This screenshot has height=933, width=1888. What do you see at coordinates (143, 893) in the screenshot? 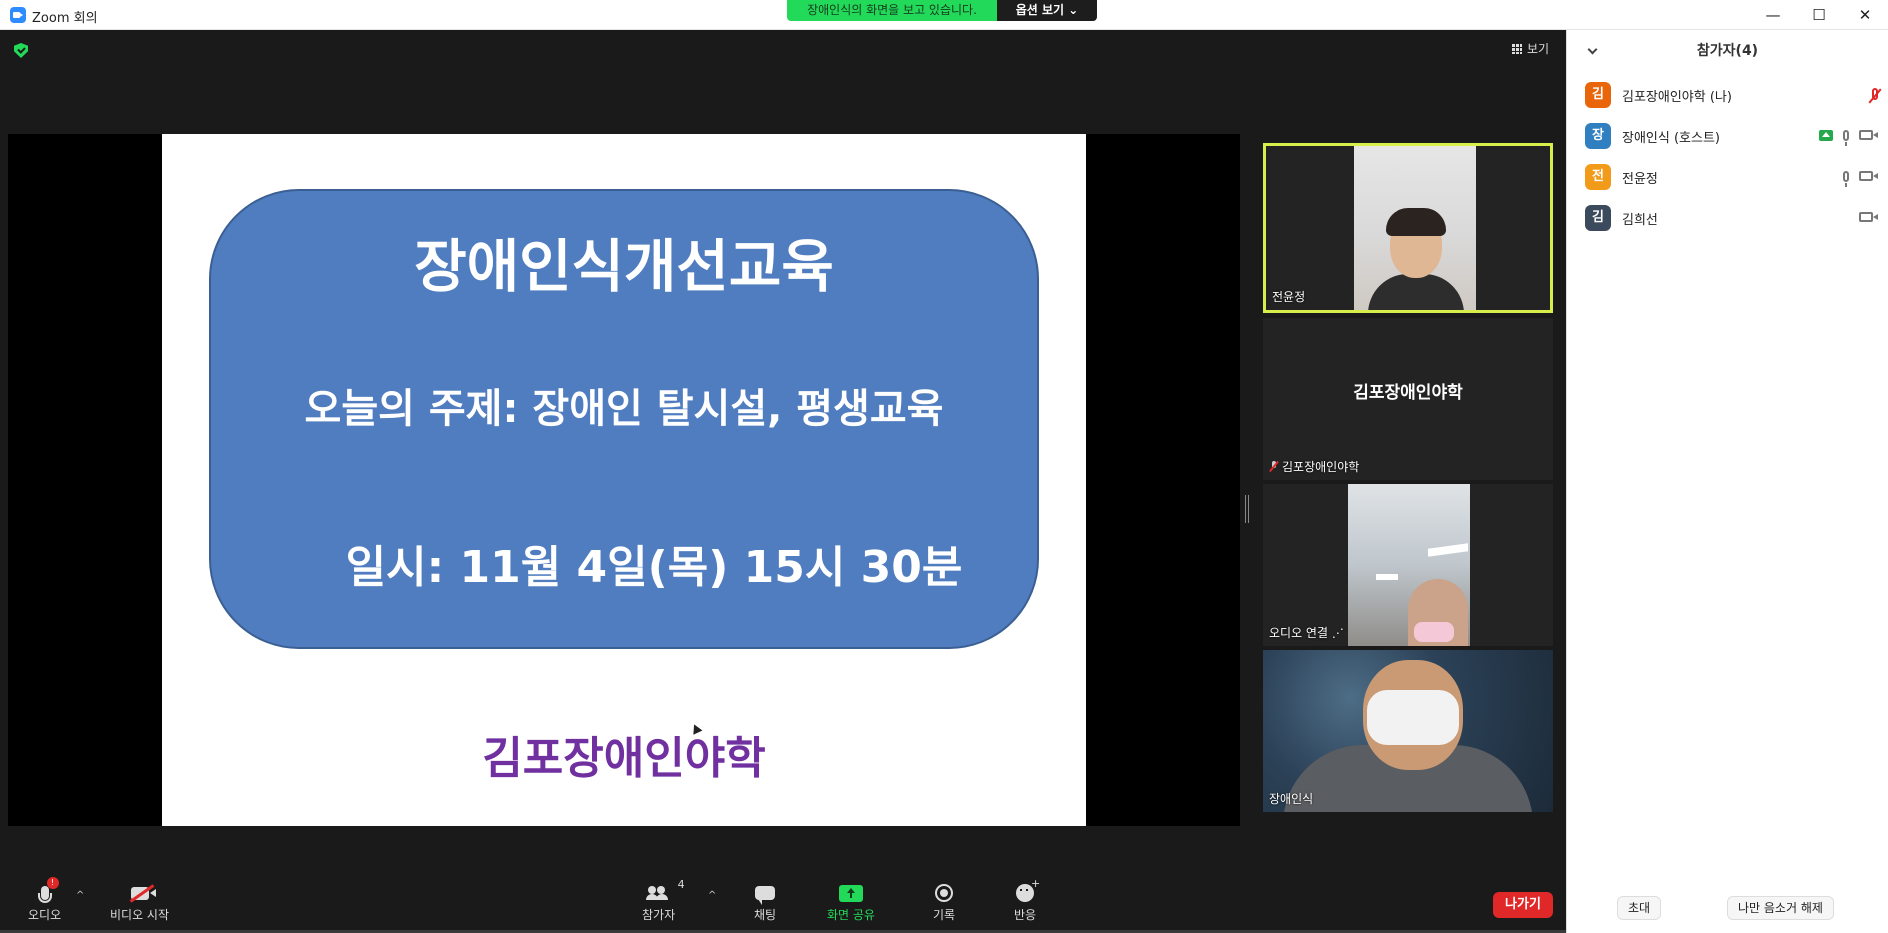
I see `video-off-icon` at bounding box center [143, 893].